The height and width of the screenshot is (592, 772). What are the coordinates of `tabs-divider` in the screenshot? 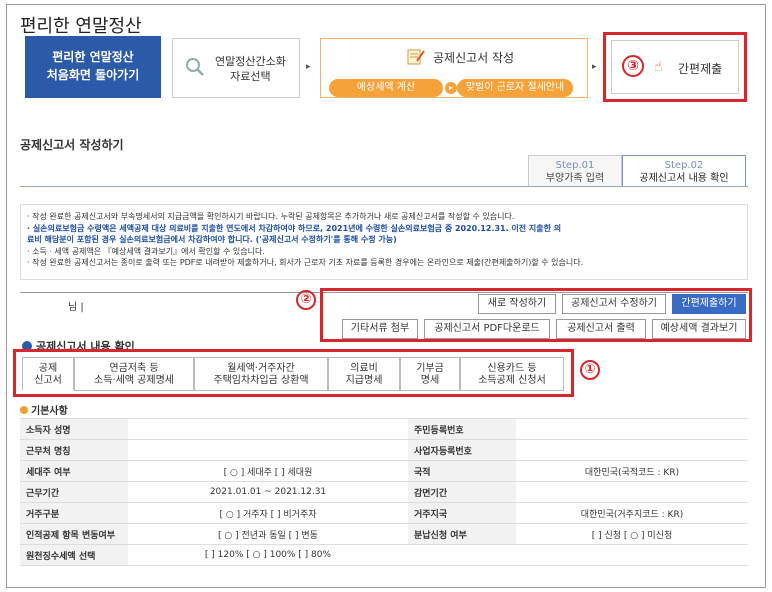 It's located at (384, 186).